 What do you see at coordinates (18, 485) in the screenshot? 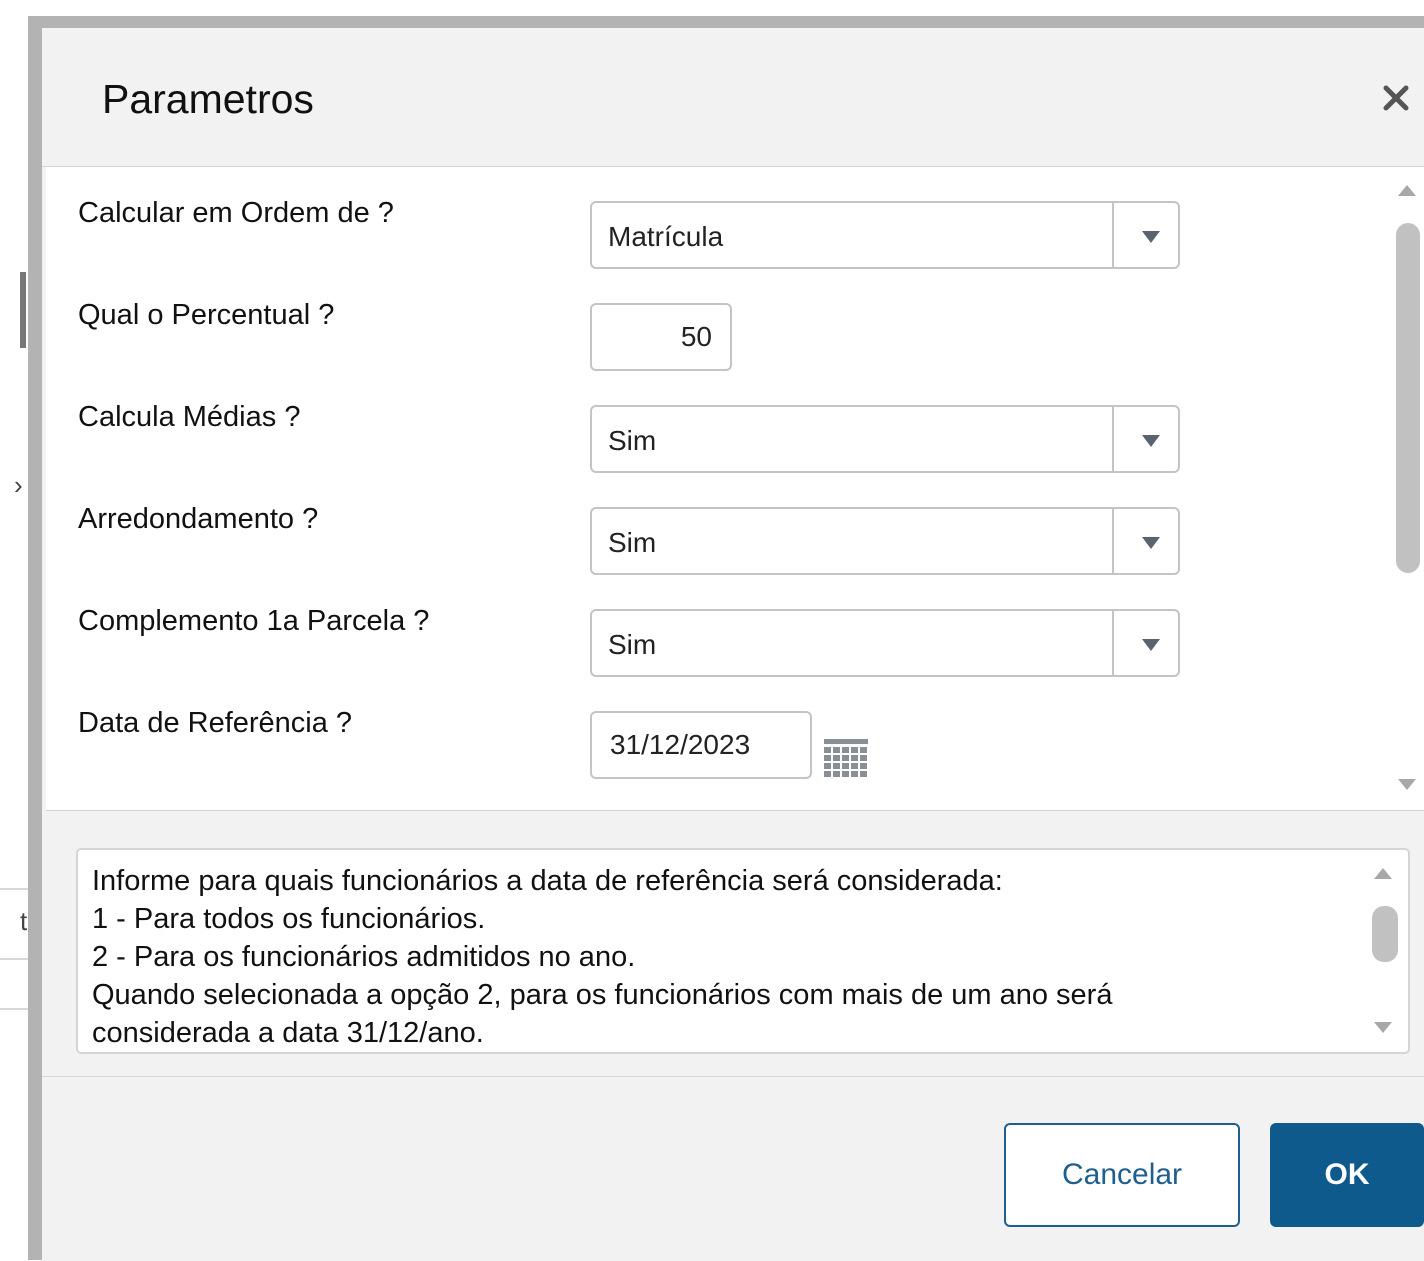
I see `background-text-fragment: ›` at bounding box center [18, 485].